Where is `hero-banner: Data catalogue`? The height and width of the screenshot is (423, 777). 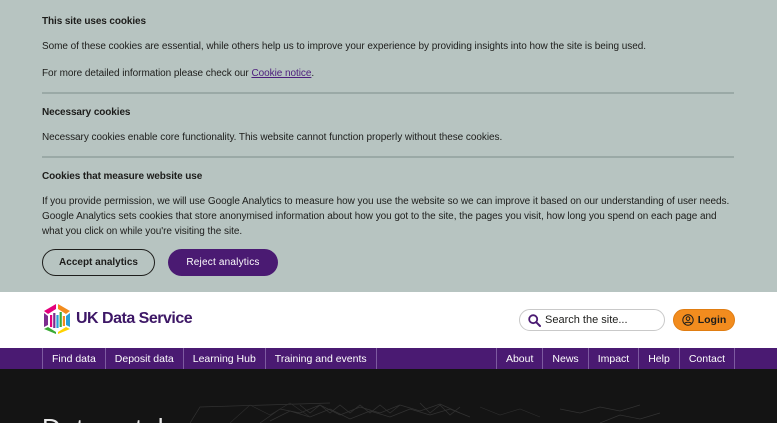
hero-banner: Data catalogue is located at coordinates (388, 396).